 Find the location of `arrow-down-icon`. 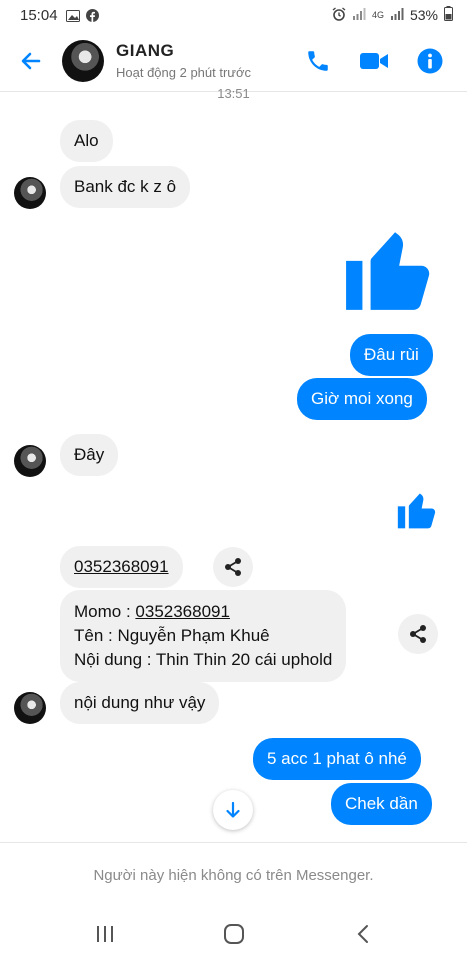

arrow-down-icon is located at coordinates (233, 809).